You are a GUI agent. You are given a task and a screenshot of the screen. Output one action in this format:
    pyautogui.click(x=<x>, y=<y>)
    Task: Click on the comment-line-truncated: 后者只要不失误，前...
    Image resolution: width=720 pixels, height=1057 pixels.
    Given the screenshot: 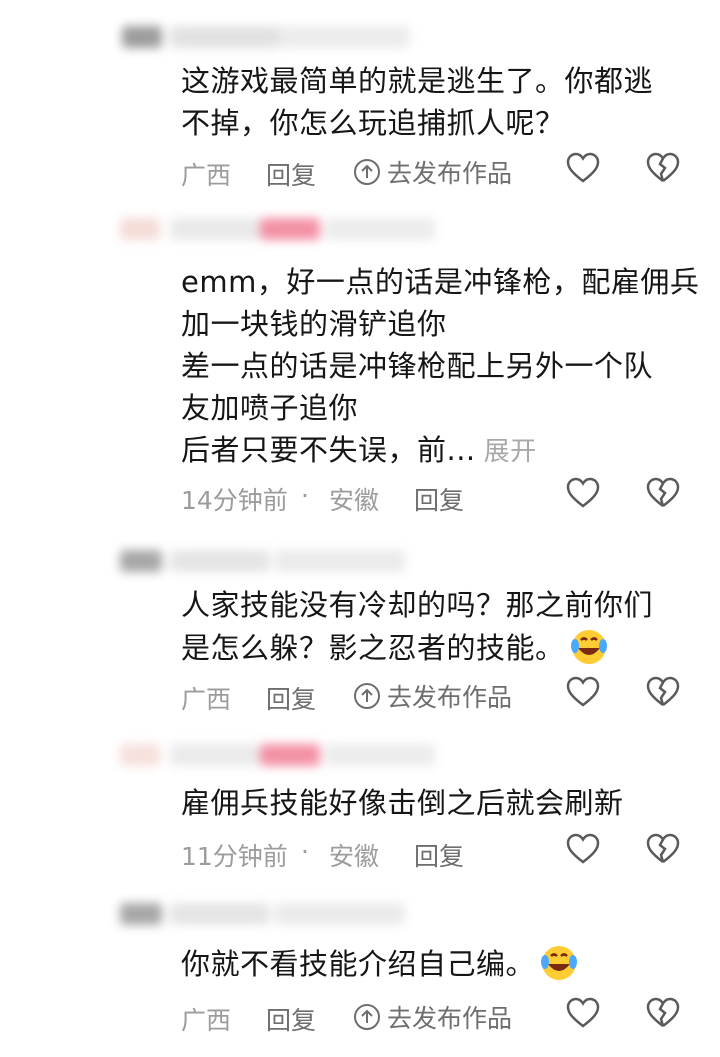 What is the action you would take?
    pyautogui.click(x=328, y=450)
    